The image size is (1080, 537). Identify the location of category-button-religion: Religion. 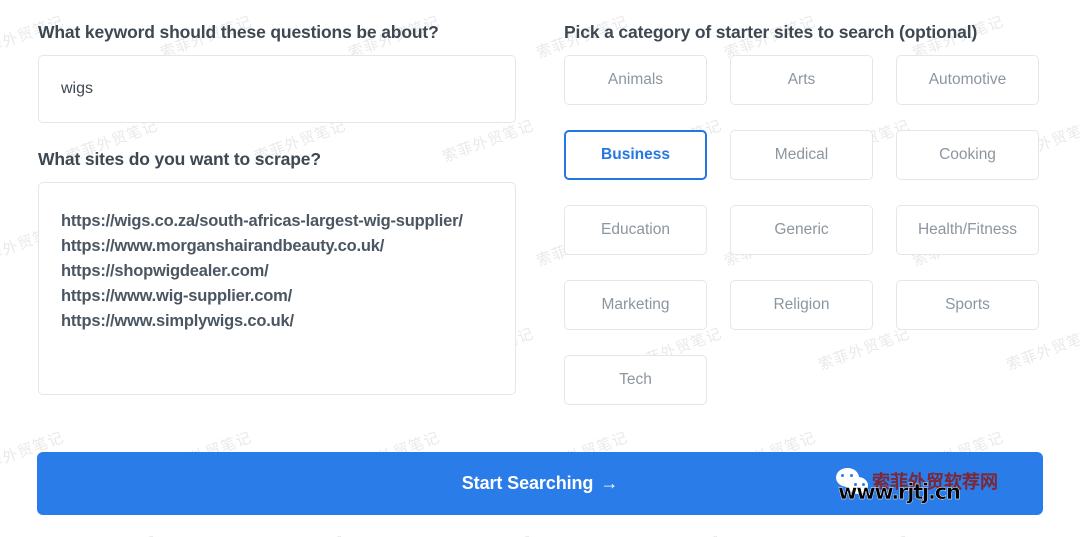
(801, 305).